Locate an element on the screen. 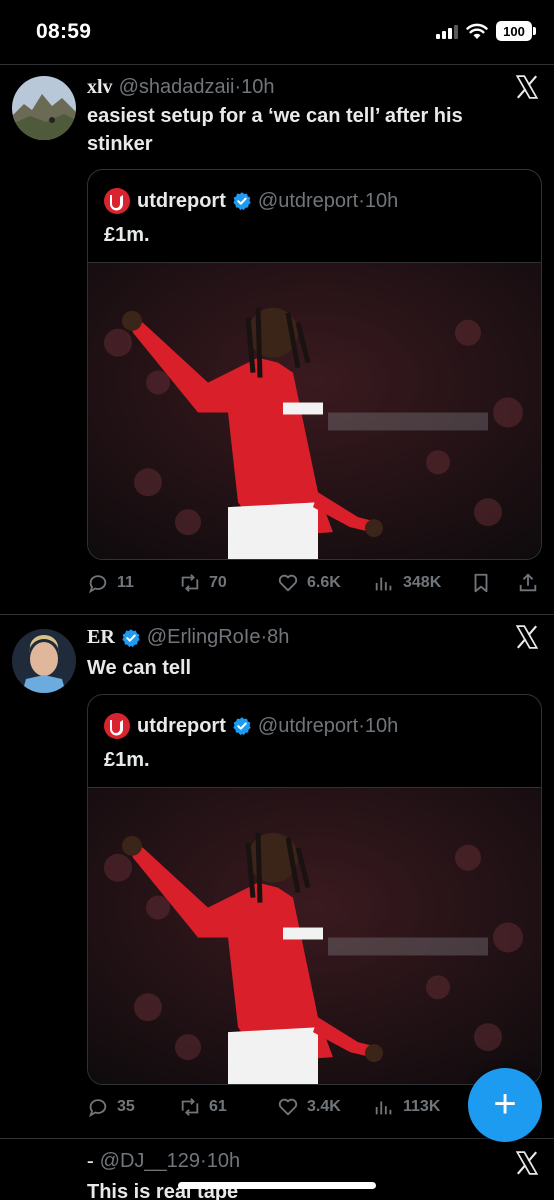  like-button: 6.6K is located at coordinates (309, 583).